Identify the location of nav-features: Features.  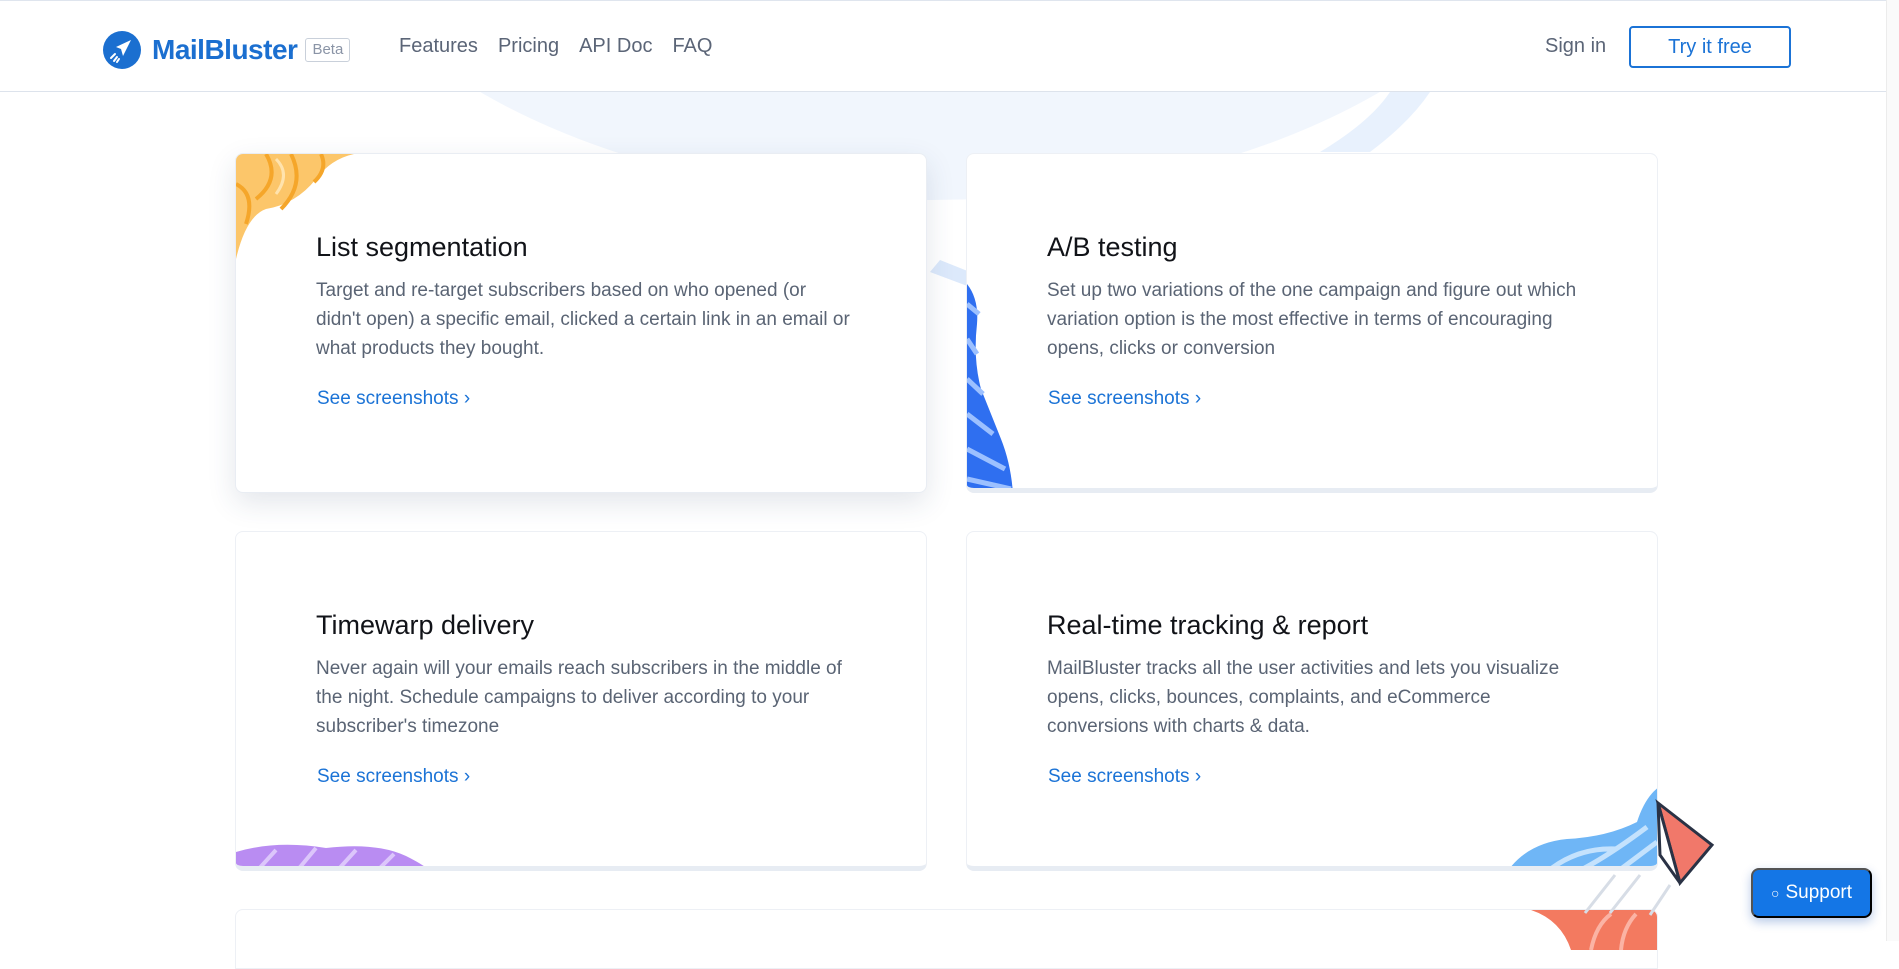
(438, 46).